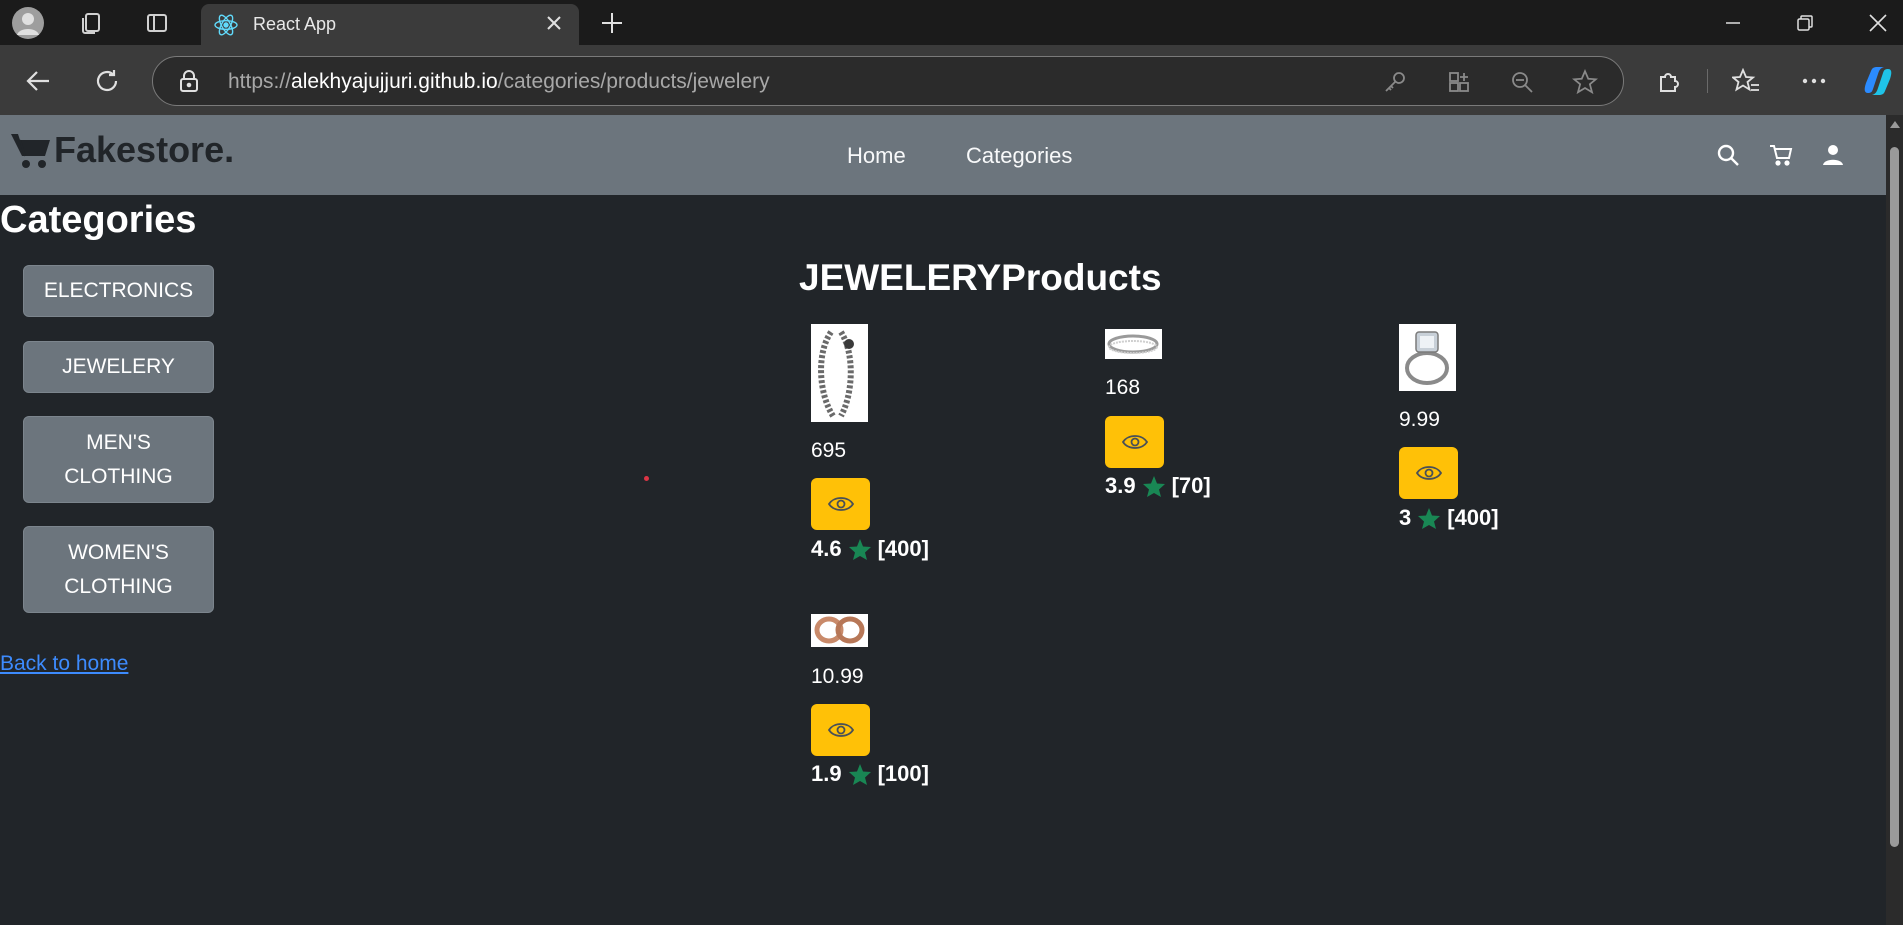  What do you see at coordinates (1894, 497) in the screenshot?
I see `scrollbar-thumb` at bounding box center [1894, 497].